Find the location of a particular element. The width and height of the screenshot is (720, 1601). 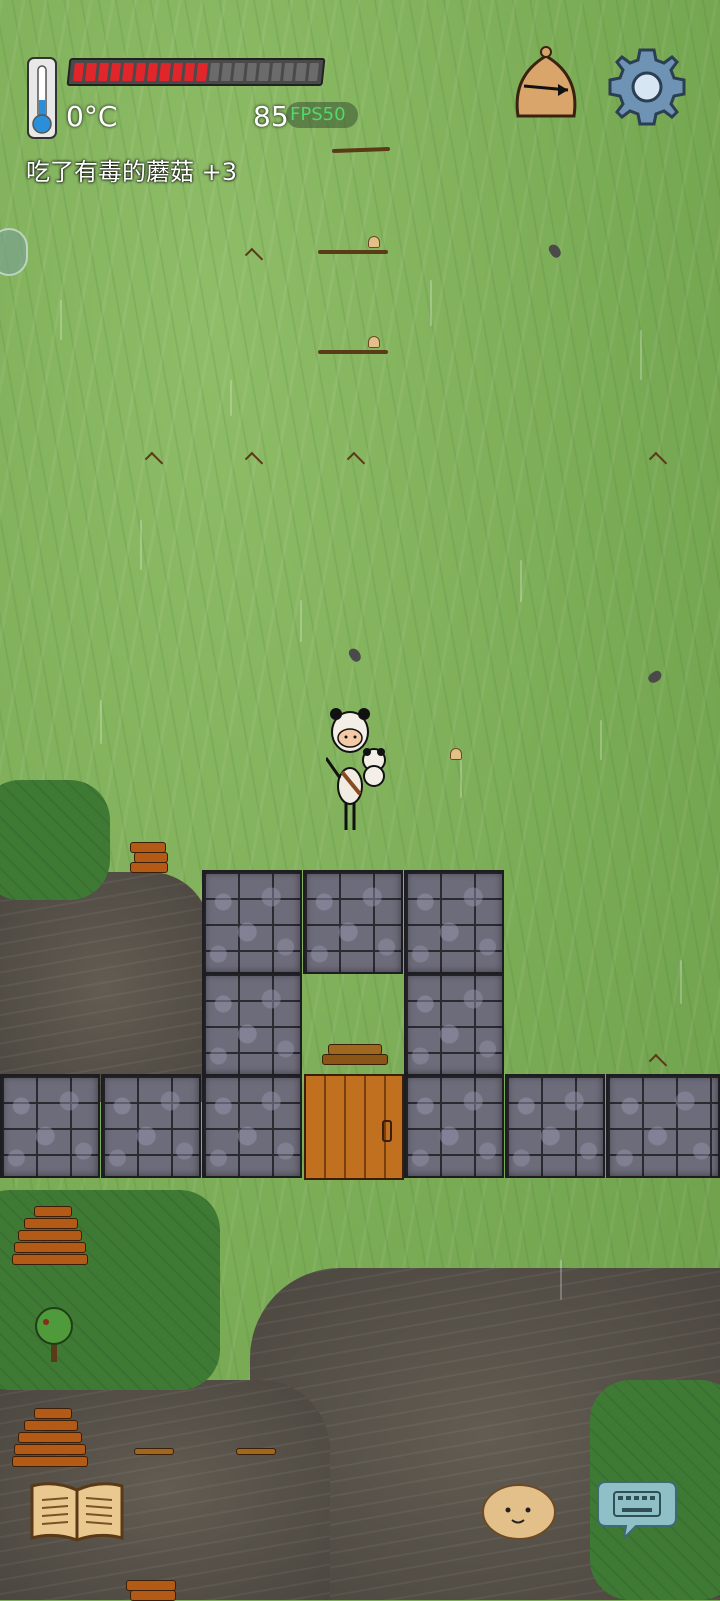

gear-icon is located at coordinates (647, 87).